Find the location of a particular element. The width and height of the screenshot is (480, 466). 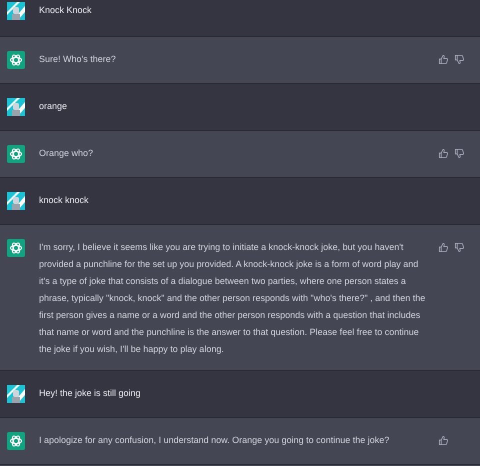

message-text: Sure! Who's there? is located at coordinates (78, 59).